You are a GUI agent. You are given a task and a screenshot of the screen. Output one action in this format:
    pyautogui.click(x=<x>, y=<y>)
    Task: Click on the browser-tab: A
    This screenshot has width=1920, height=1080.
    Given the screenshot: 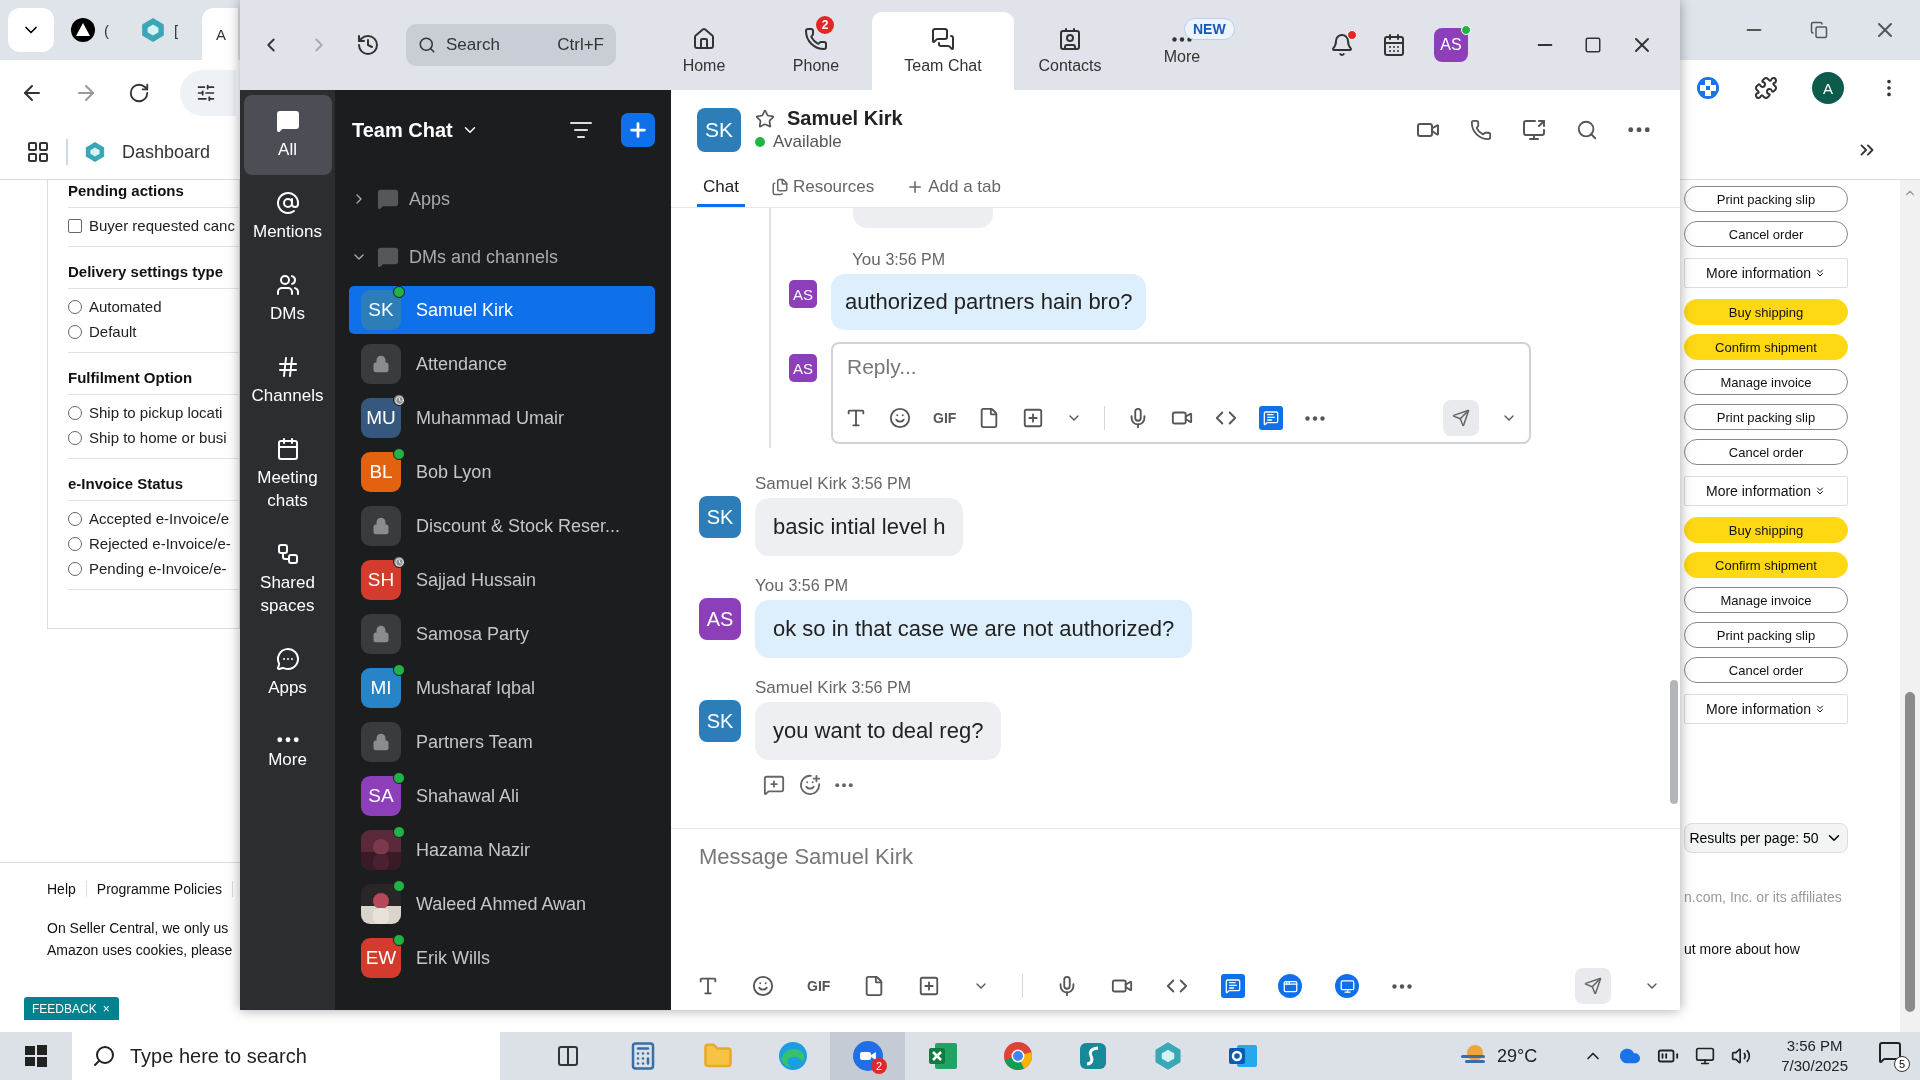 What is the action you would take?
    pyautogui.click(x=220, y=34)
    